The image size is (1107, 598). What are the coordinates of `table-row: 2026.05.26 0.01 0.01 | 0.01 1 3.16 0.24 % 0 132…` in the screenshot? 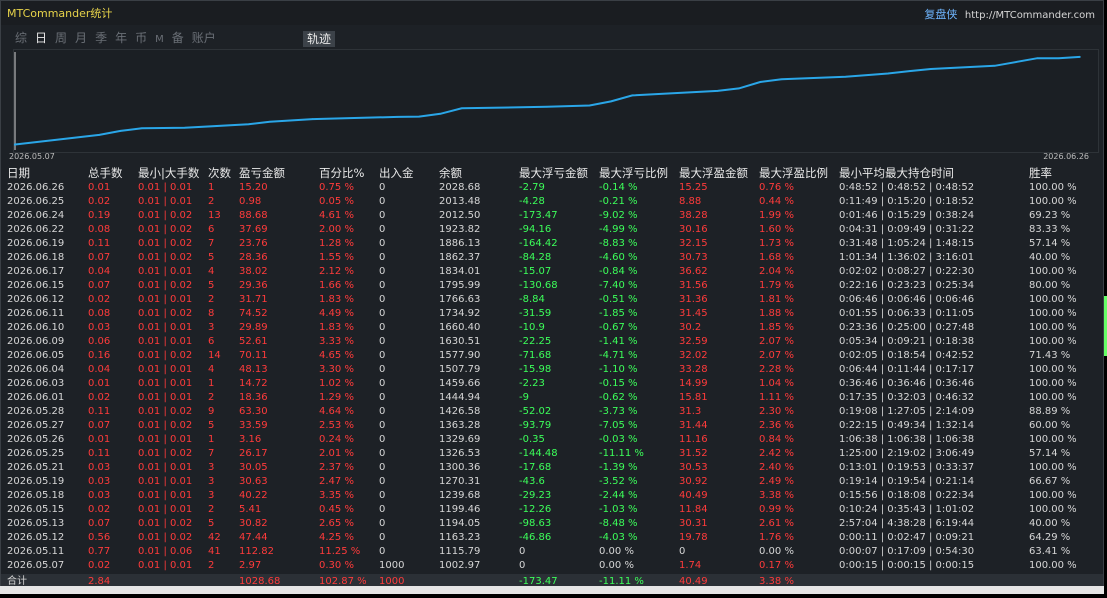 It's located at (552, 440).